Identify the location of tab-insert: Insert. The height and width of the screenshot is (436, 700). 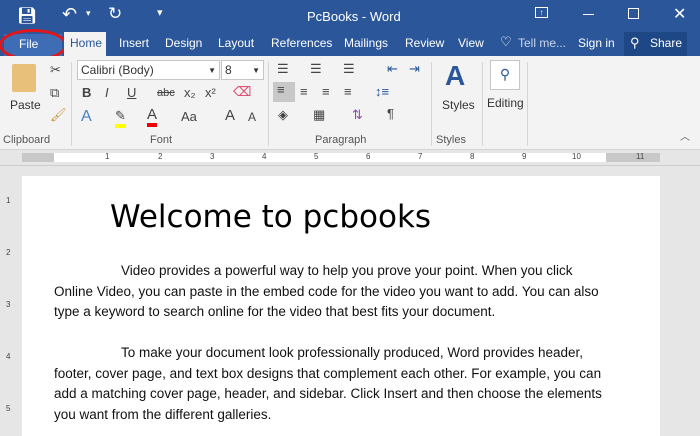
(134, 43).